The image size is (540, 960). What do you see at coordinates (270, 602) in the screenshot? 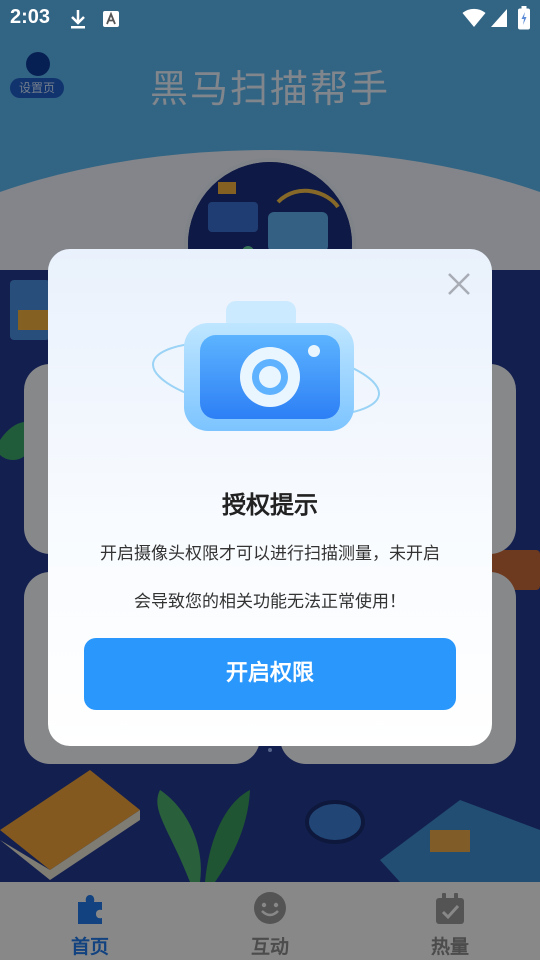
I see `dialog-message-line2: 会导致您的相关功能无法正常使用！` at bounding box center [270, 602].